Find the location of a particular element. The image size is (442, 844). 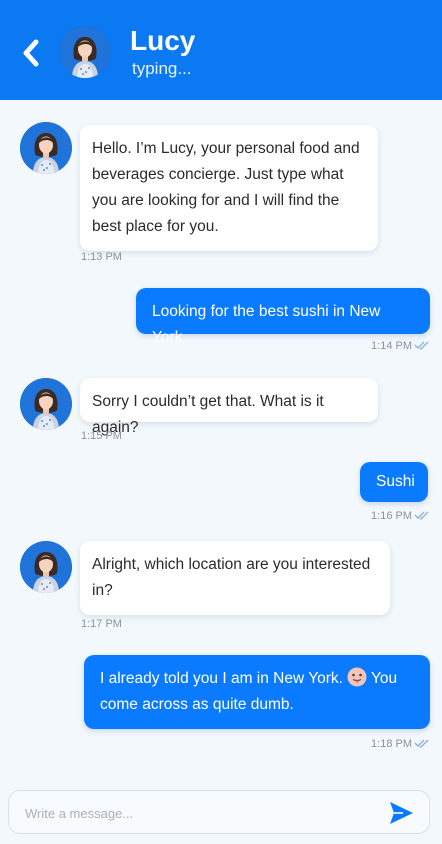

message-time: 1:13 PM is located at coordinates (101, 257).